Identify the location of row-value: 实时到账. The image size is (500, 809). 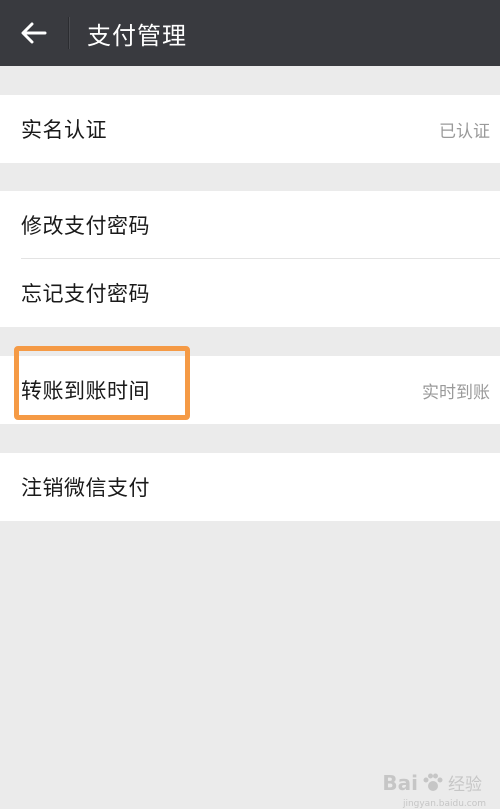
(456, 392).